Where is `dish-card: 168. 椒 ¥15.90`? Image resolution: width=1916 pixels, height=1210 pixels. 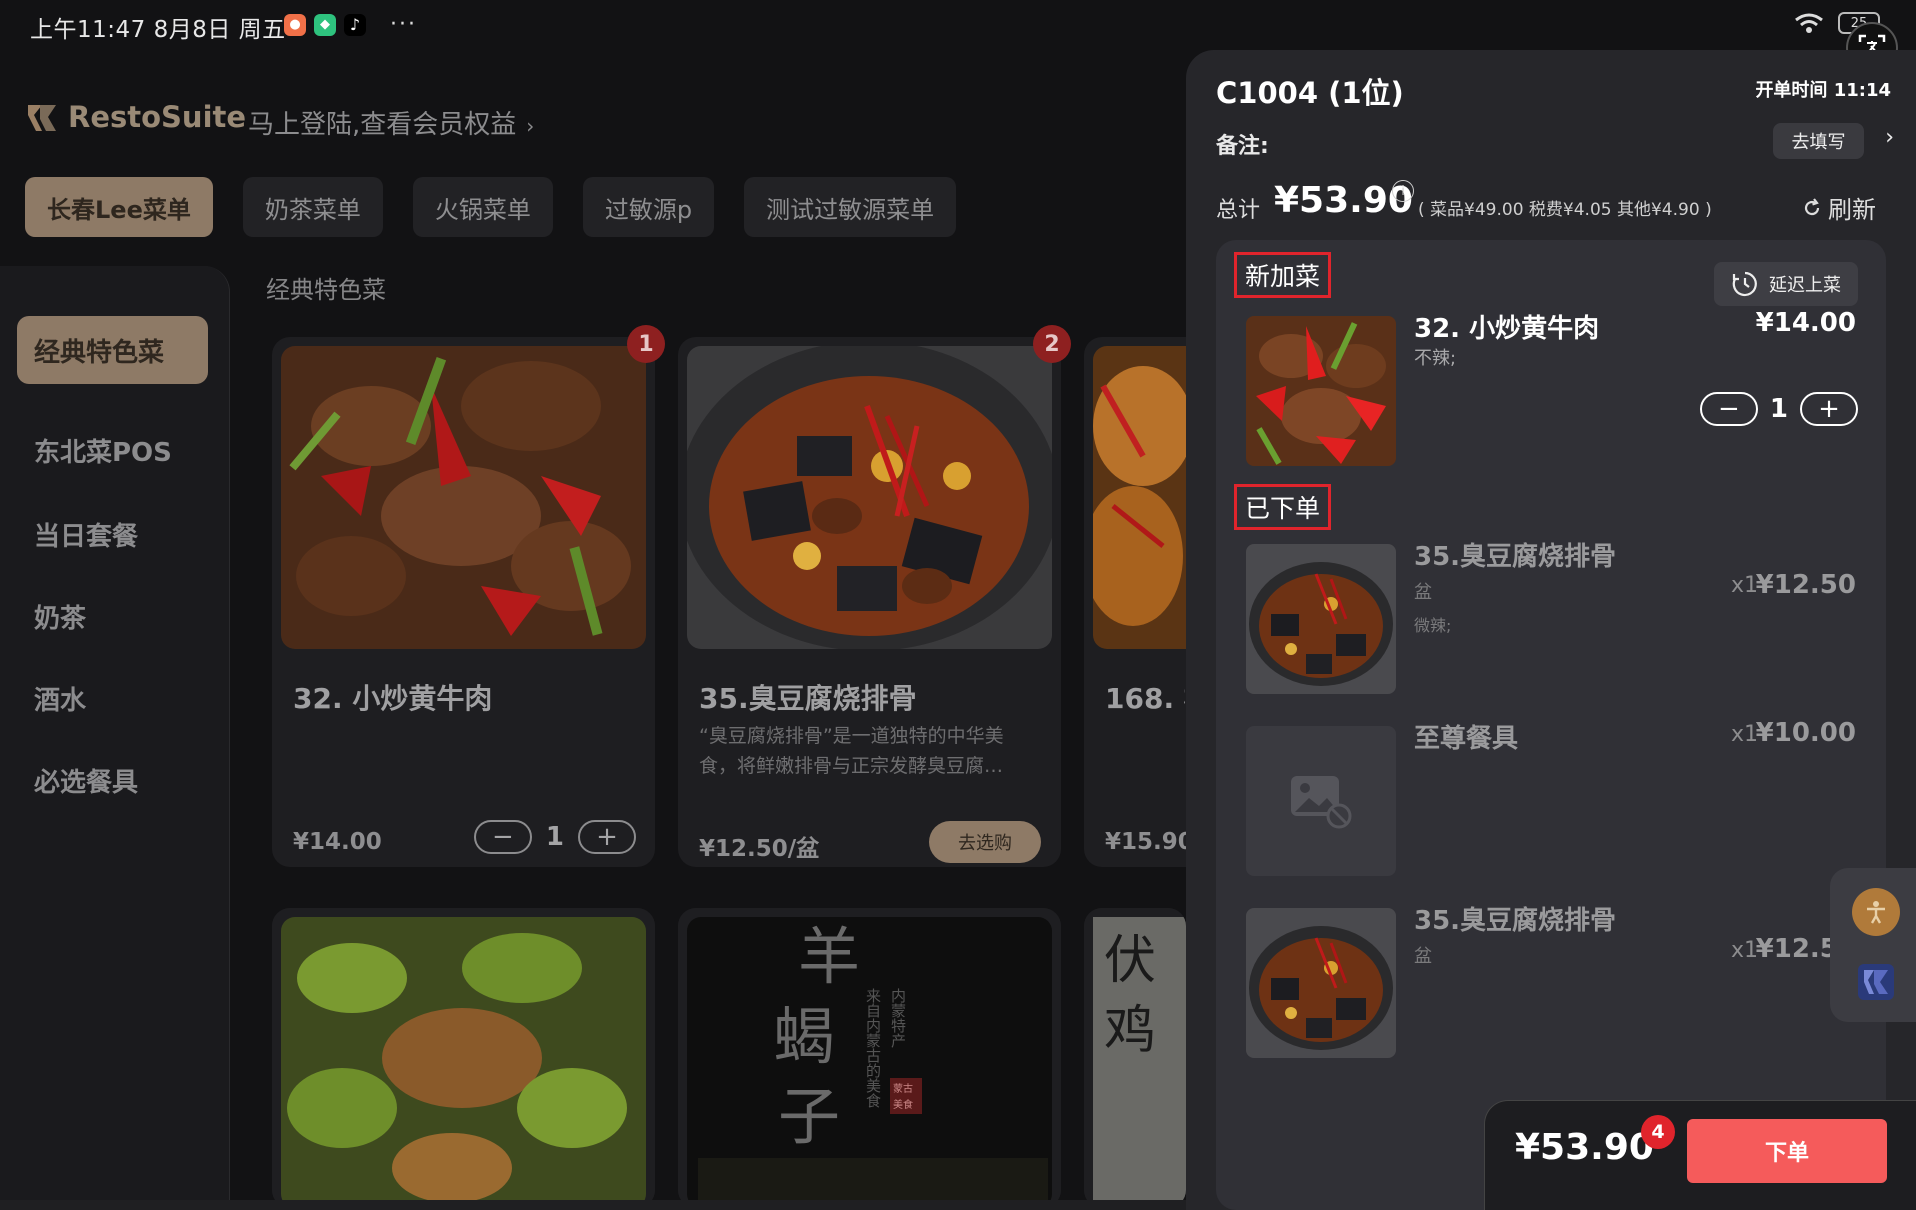 dish-card: 168. 椒 ¥15.90 is located at coordinates (1139, 602).